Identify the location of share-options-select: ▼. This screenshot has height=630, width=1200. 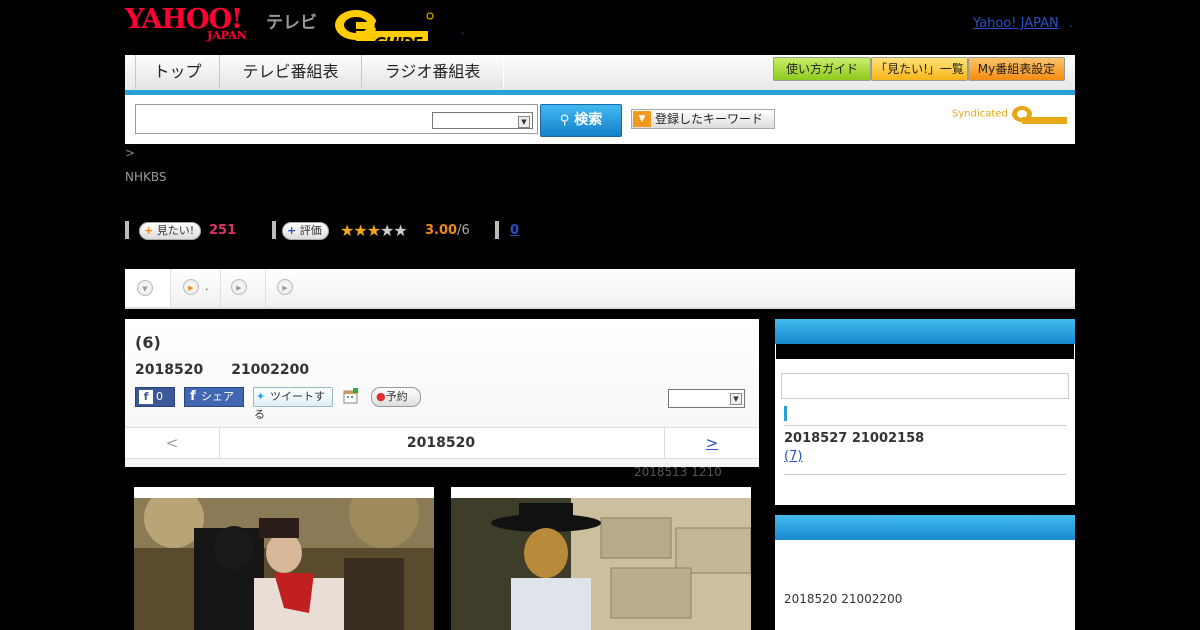
(706, 398).